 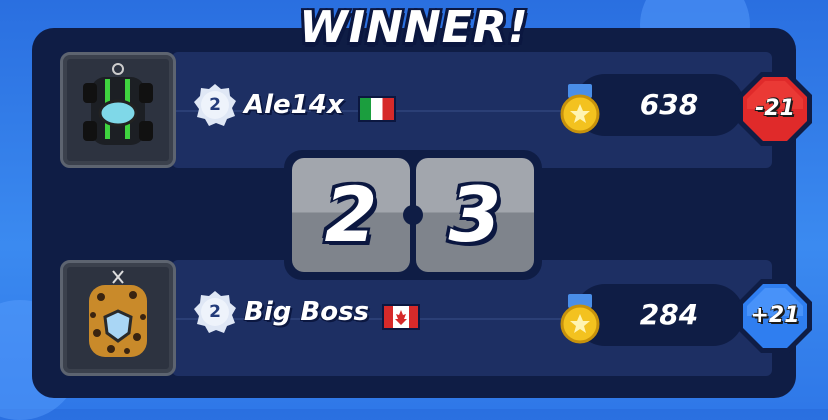 I want to click on scoreboard: 2 3, so click(x=413, y=215).